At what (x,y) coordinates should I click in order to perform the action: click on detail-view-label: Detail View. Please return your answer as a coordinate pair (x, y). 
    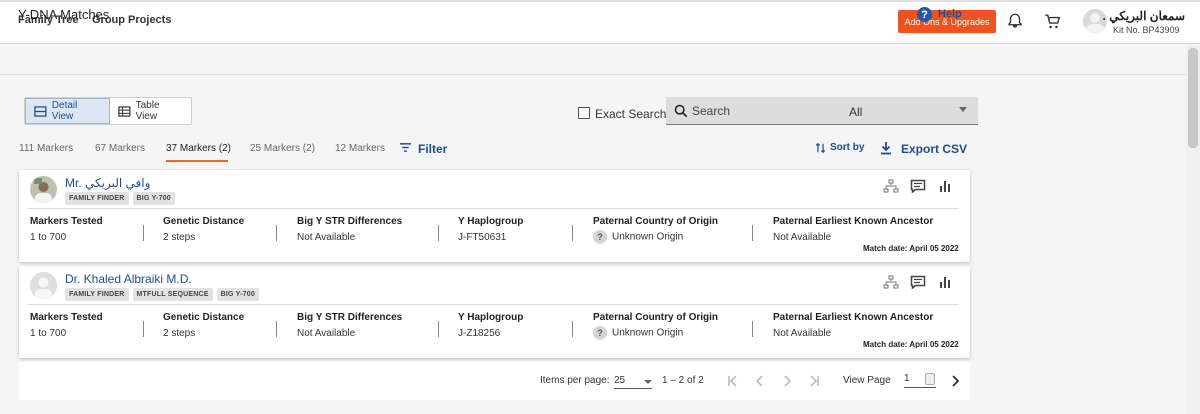
    Looking at the image, I should click on (64, 111).